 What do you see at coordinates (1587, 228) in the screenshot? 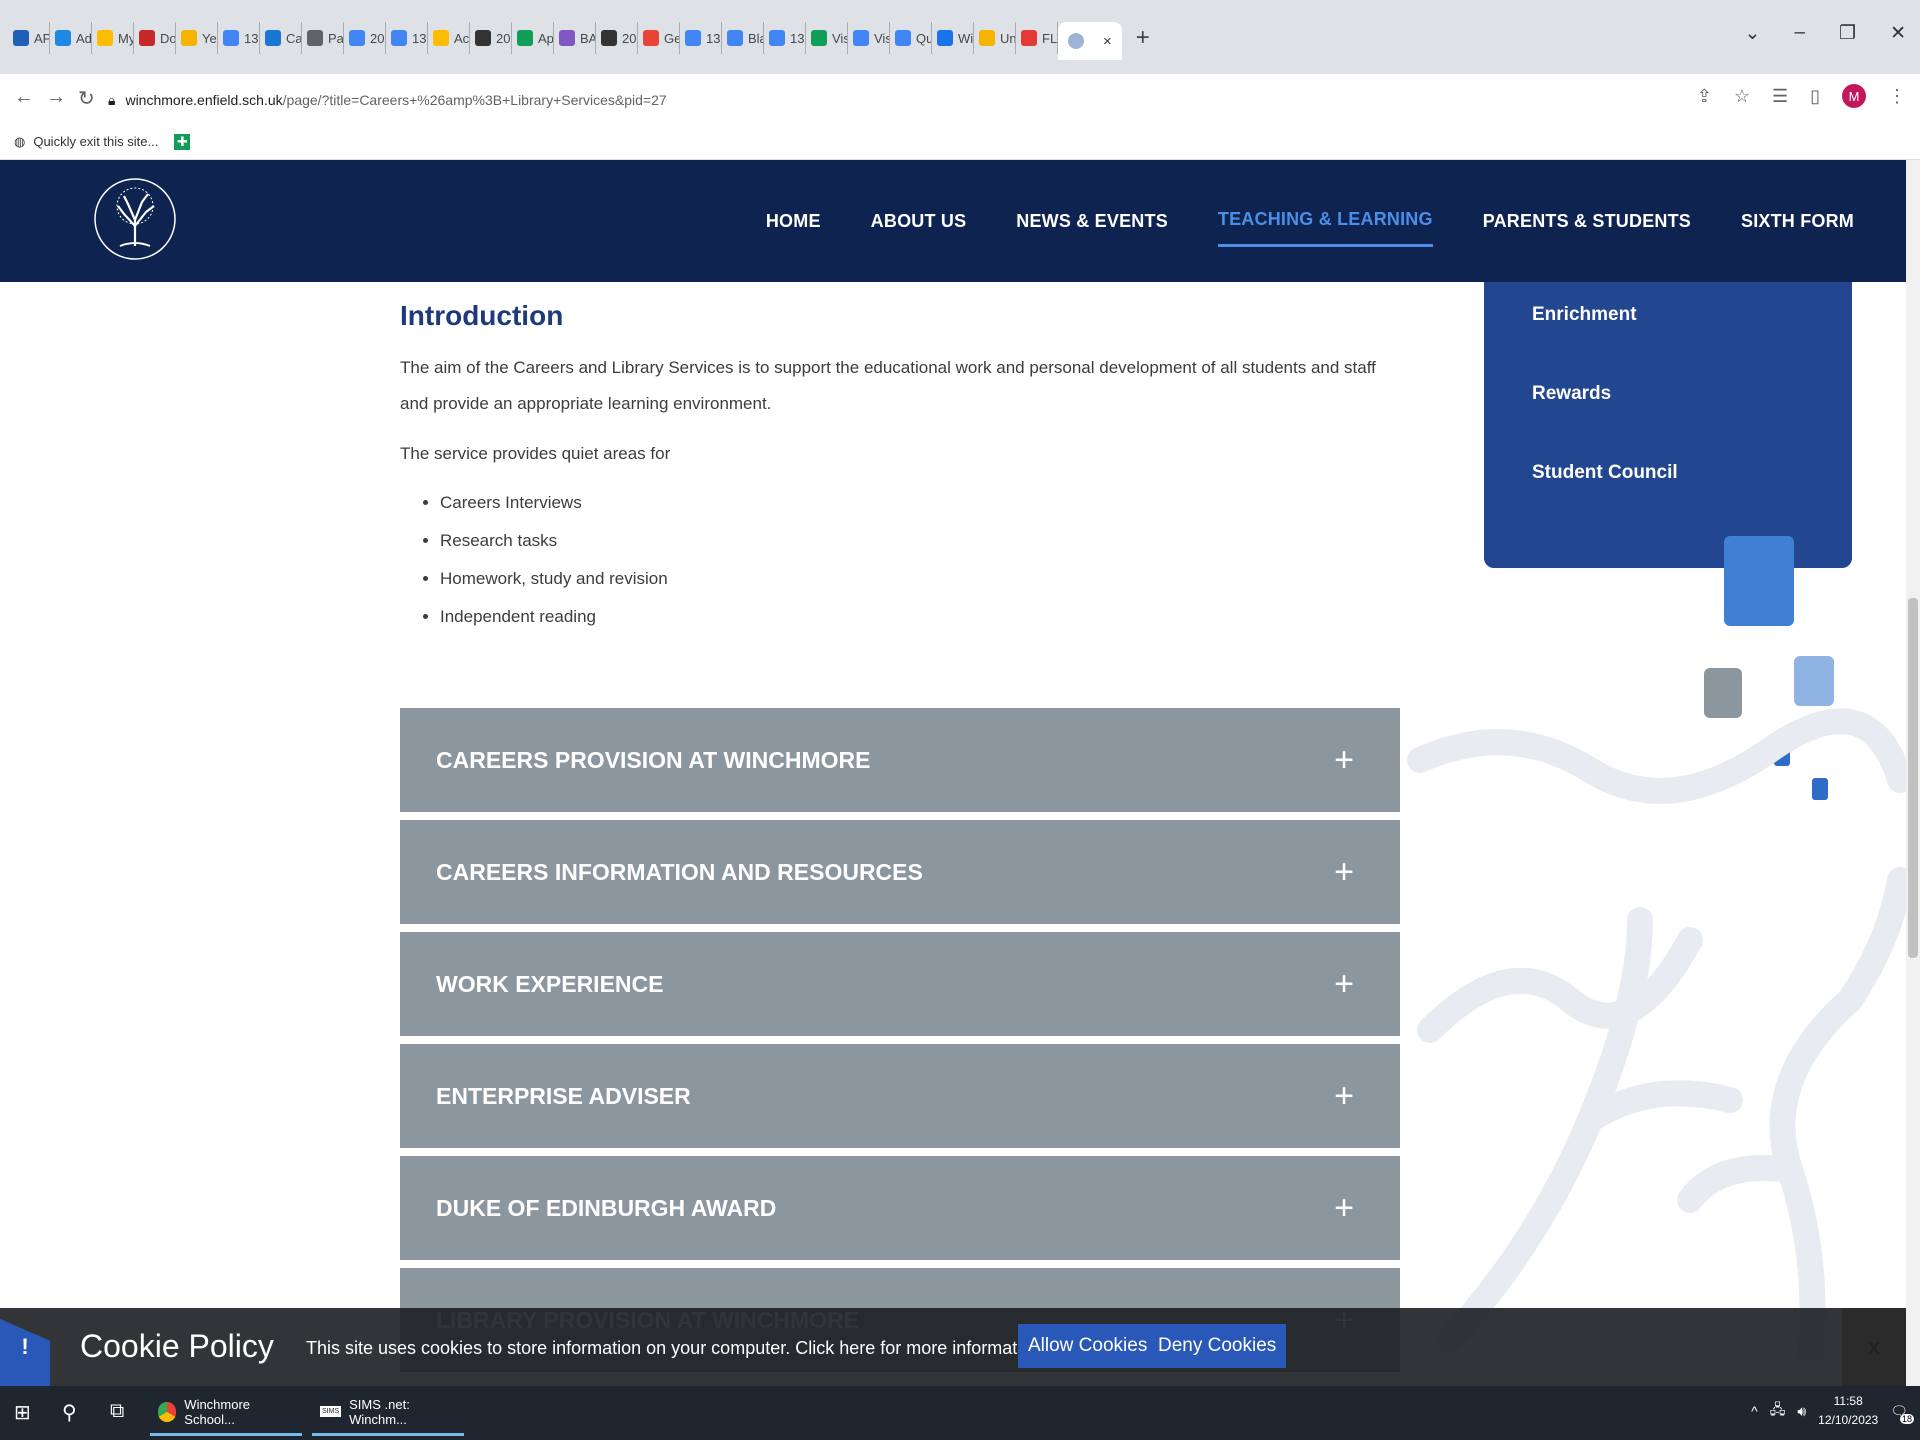
I see `nav-item: PARENTS & STUDENTS` at bounding box center [1587, 228].